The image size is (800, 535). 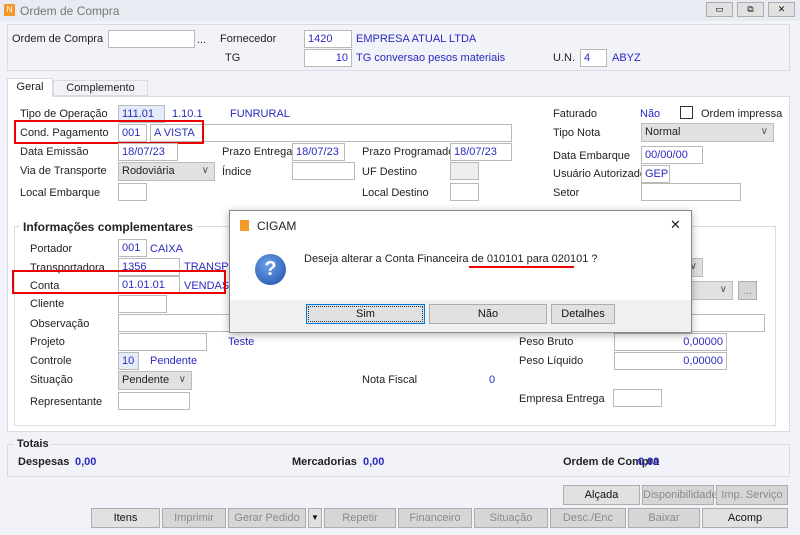 What do you see at coordinates (670, 361) in the screenshot?
I see `peso-liq-input: 0,00000` at bounding box center [670, 361].